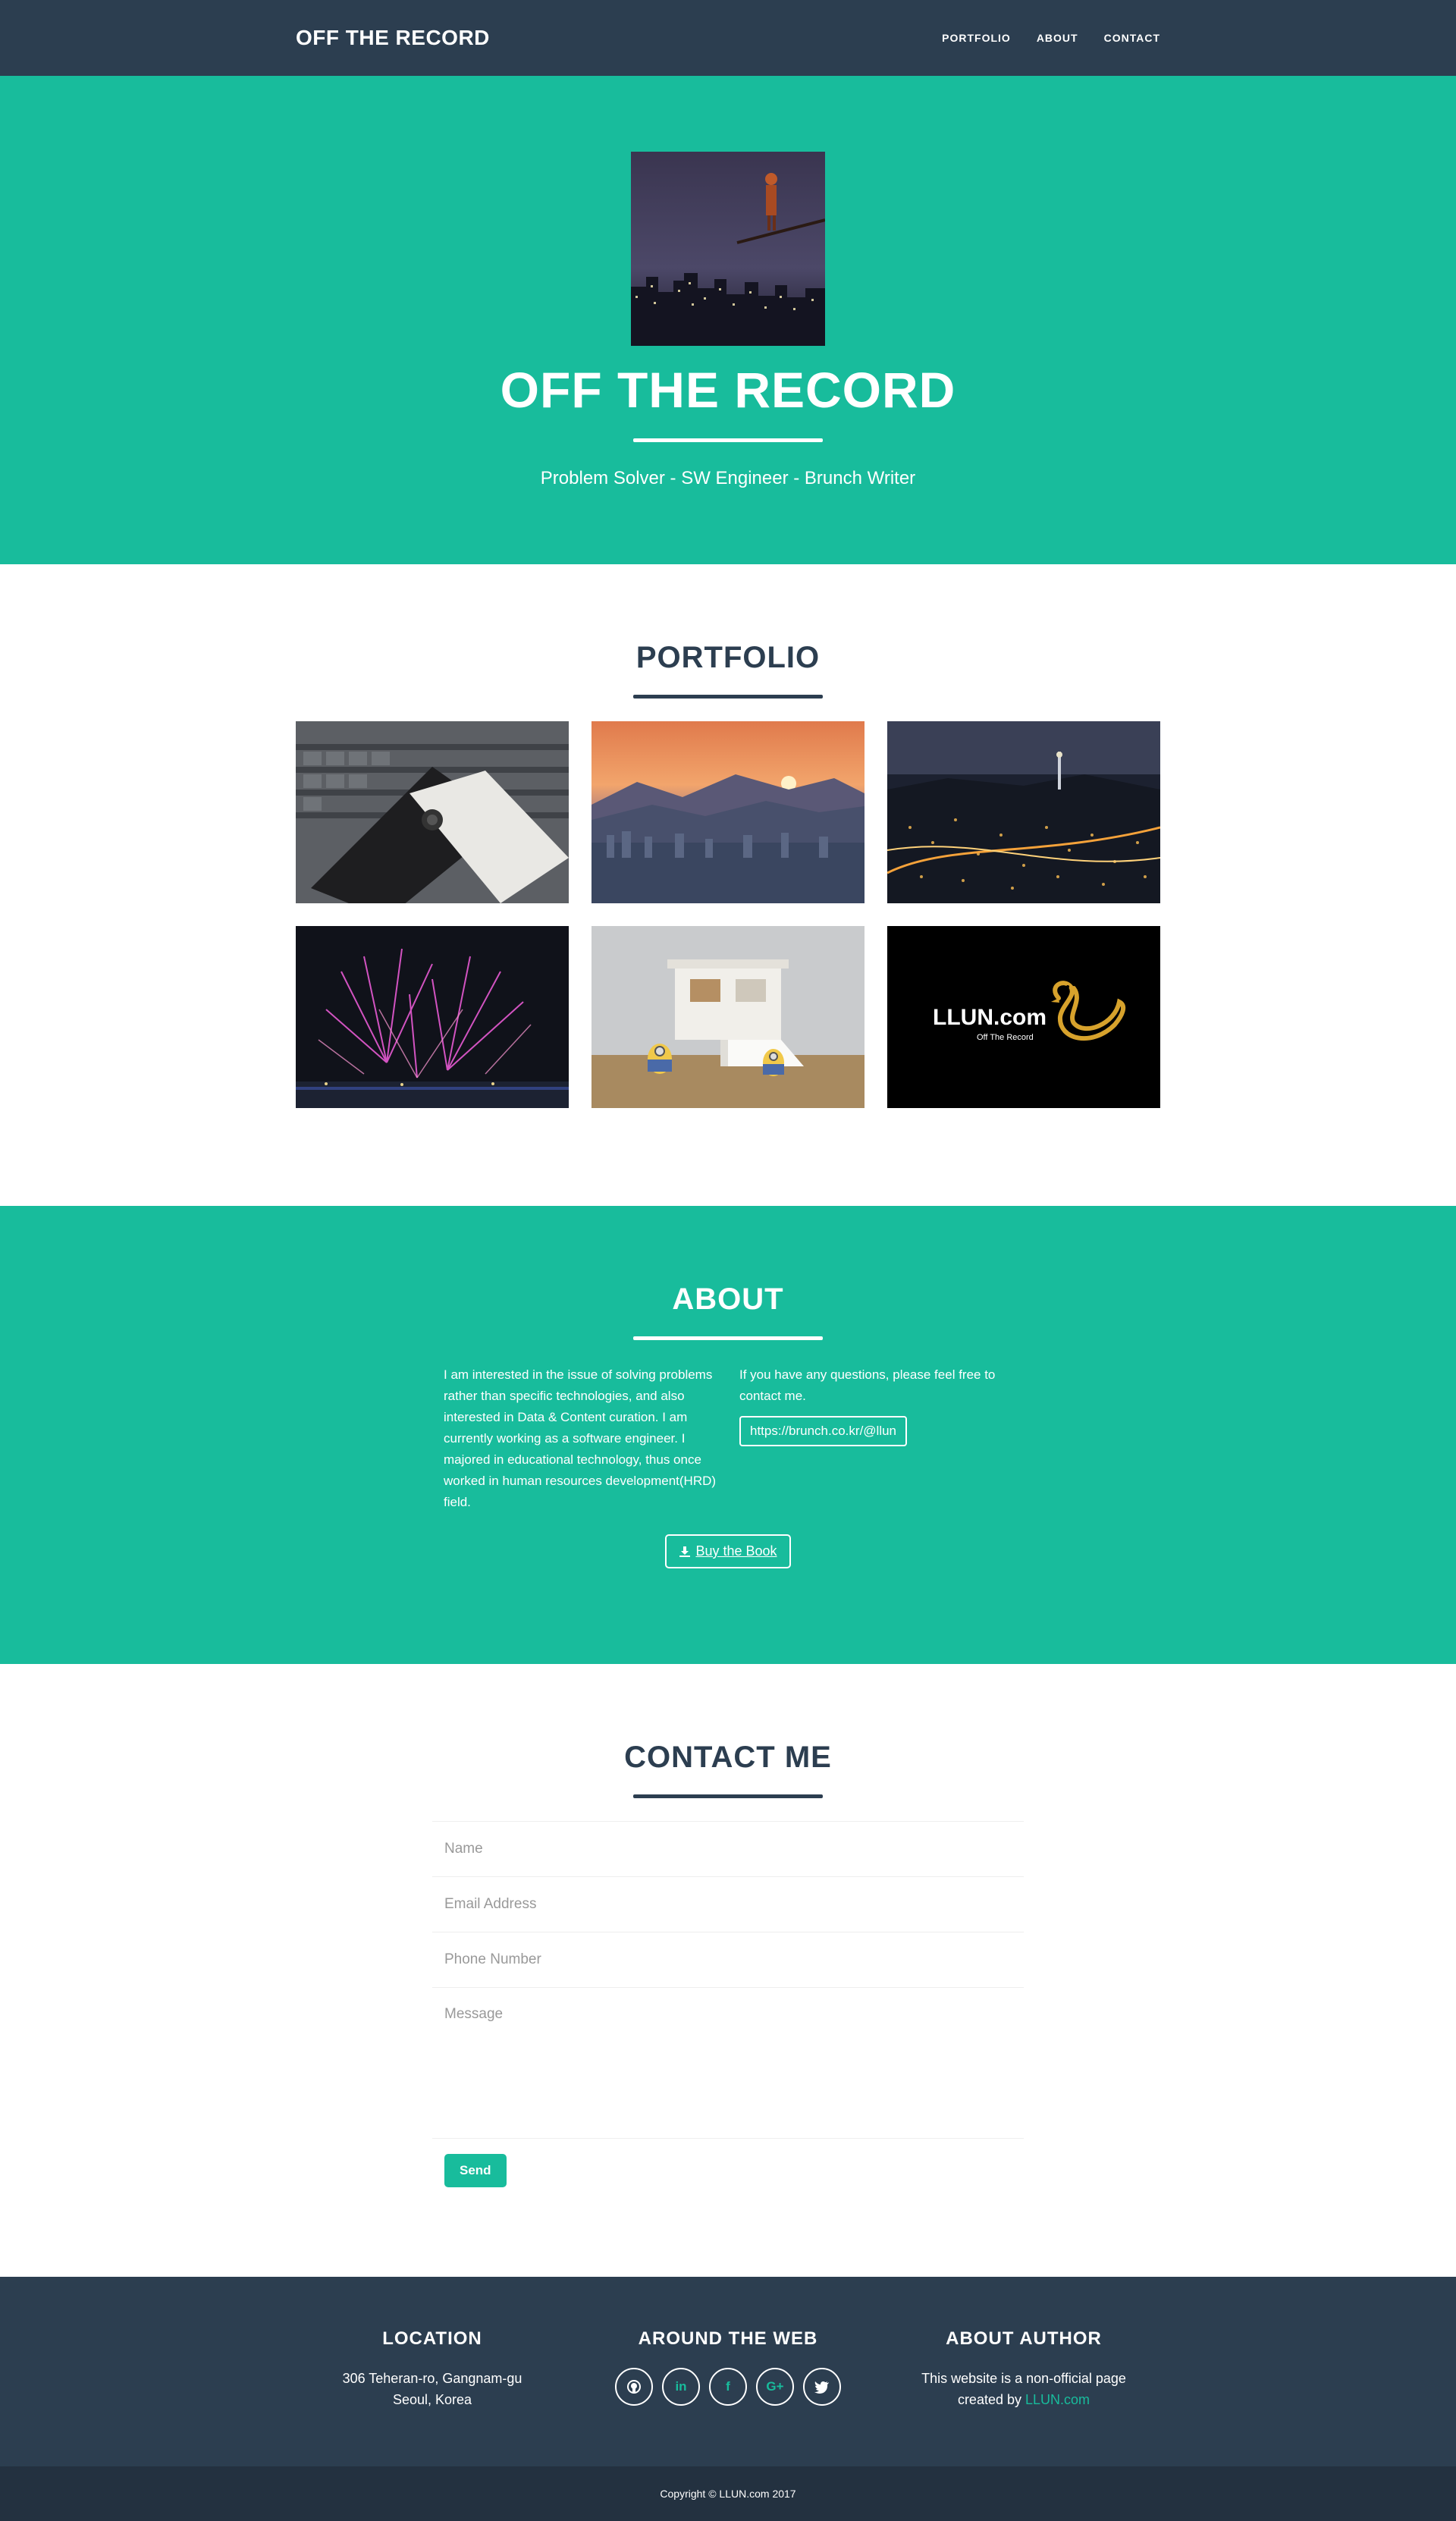 The image size is (1456, 2521). What do you see at coordinates (1057, 2399) in the screenshot?
I see `footer-author-link: LLUN.com` at bounding box center [1057, 2399].